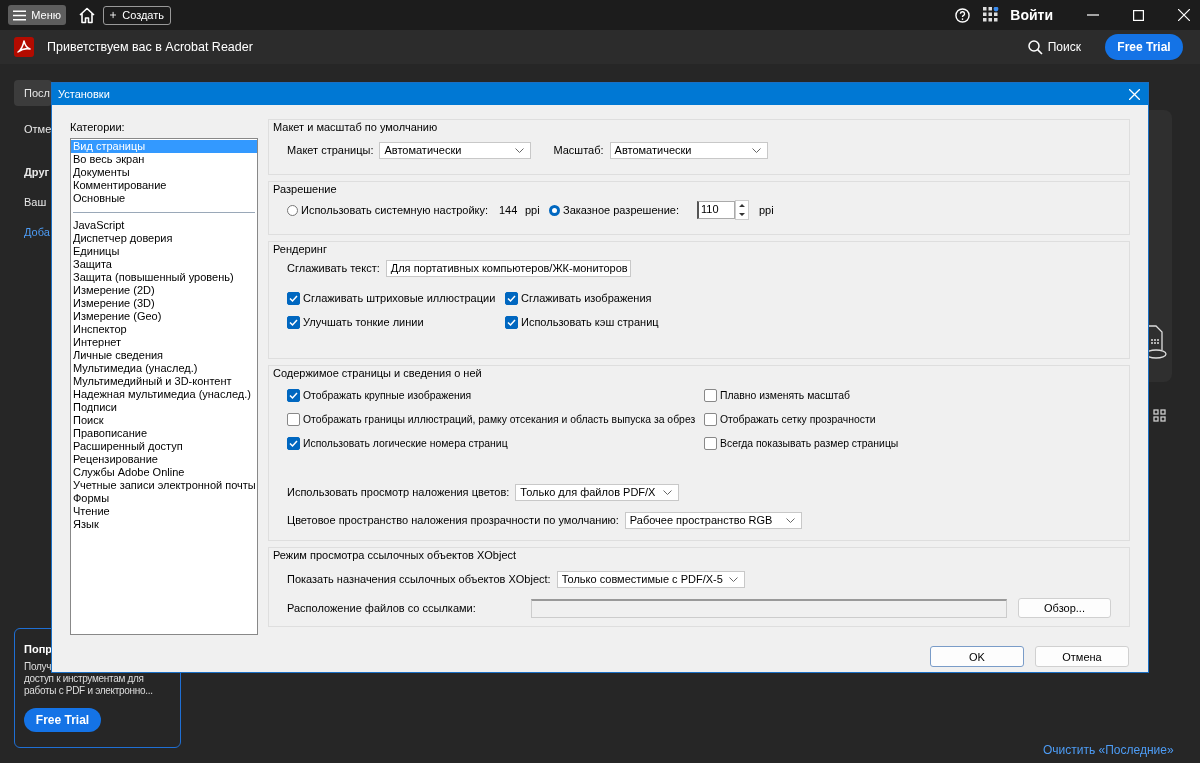  What do you see at coordinates (137, 15) in the screenshot?
I see `create-button: Создать` at bounding box center [137, 15].